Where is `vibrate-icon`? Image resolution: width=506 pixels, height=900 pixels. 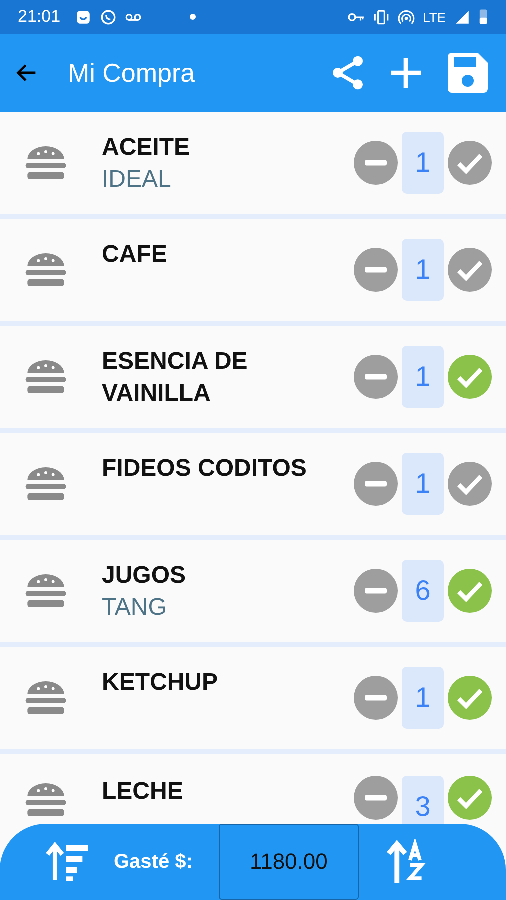
vibrate-icon is located at coordinates (381, 17).